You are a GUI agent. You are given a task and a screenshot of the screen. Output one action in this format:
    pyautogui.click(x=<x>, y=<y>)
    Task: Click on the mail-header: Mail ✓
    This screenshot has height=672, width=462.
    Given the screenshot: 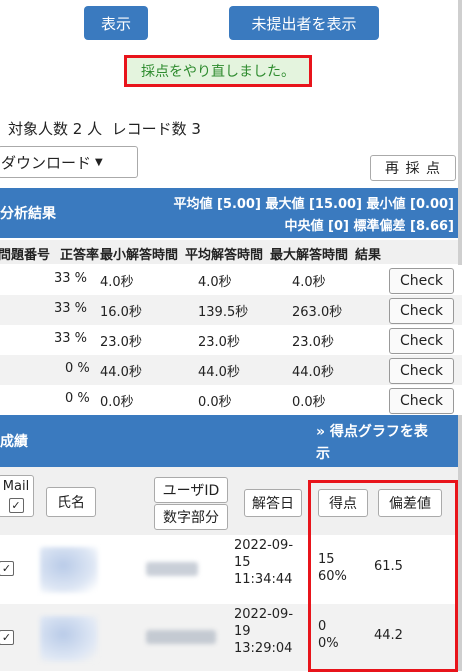 What is the action you would take?
    pyautogui.click(x=17, y=496)
    